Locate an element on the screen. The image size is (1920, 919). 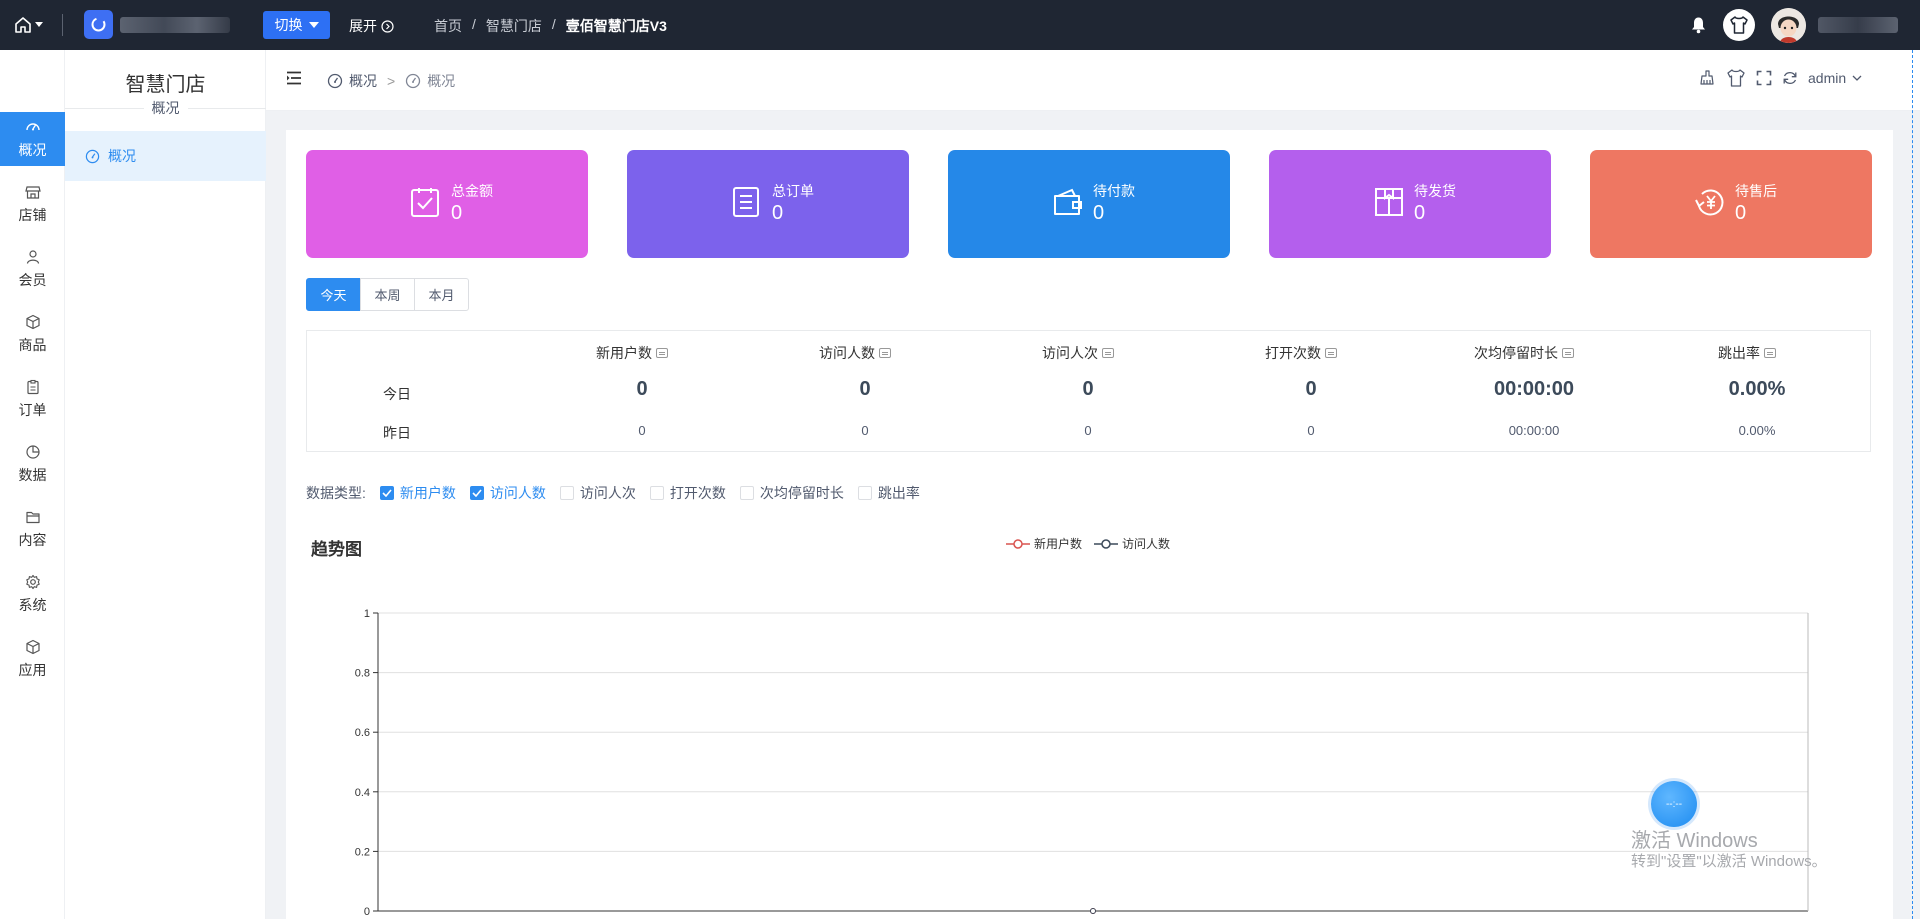
date-range-tabs: 今天 本周 本月 is located at coordinates (387, 294).